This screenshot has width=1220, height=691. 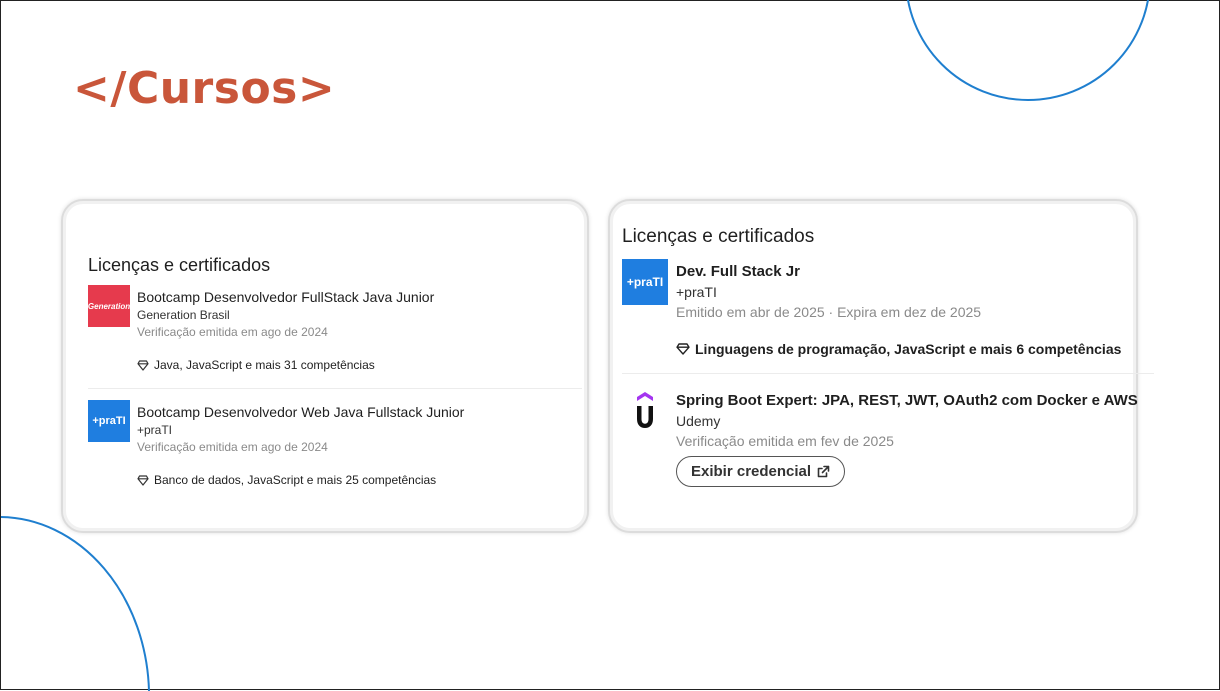 I want to click on udemy-logo, so click(x=645, y=410).